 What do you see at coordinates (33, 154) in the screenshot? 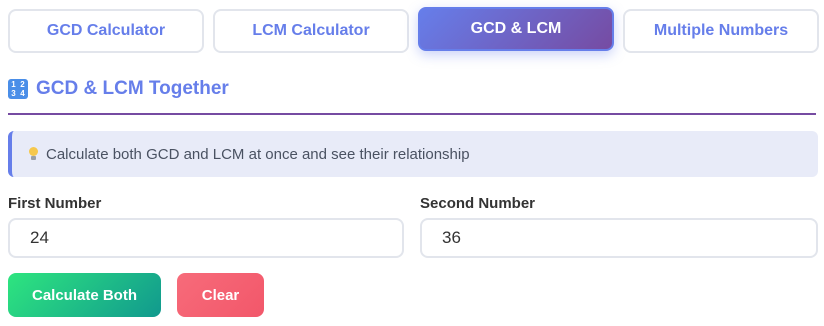
I see `lightbulb-icon` at bounding box center [33, 154].